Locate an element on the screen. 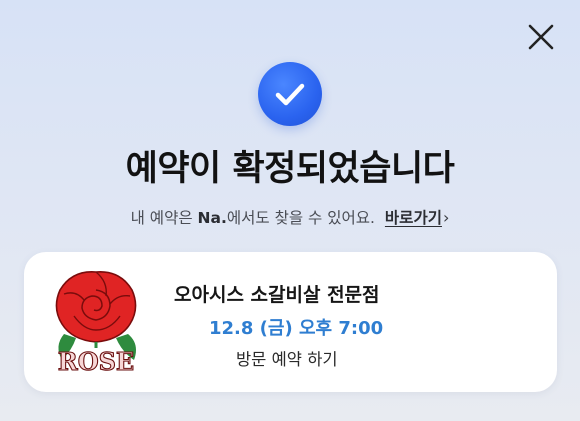  rose-logo: ROSE is located at coordinates (96, 322).